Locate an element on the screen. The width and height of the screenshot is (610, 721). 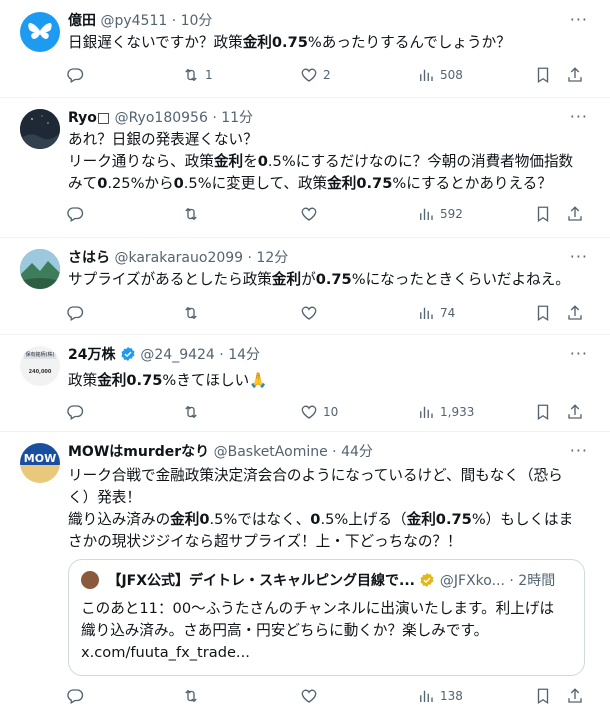
display-name: MOWはmurderなり is located at coordinates (138, 452).